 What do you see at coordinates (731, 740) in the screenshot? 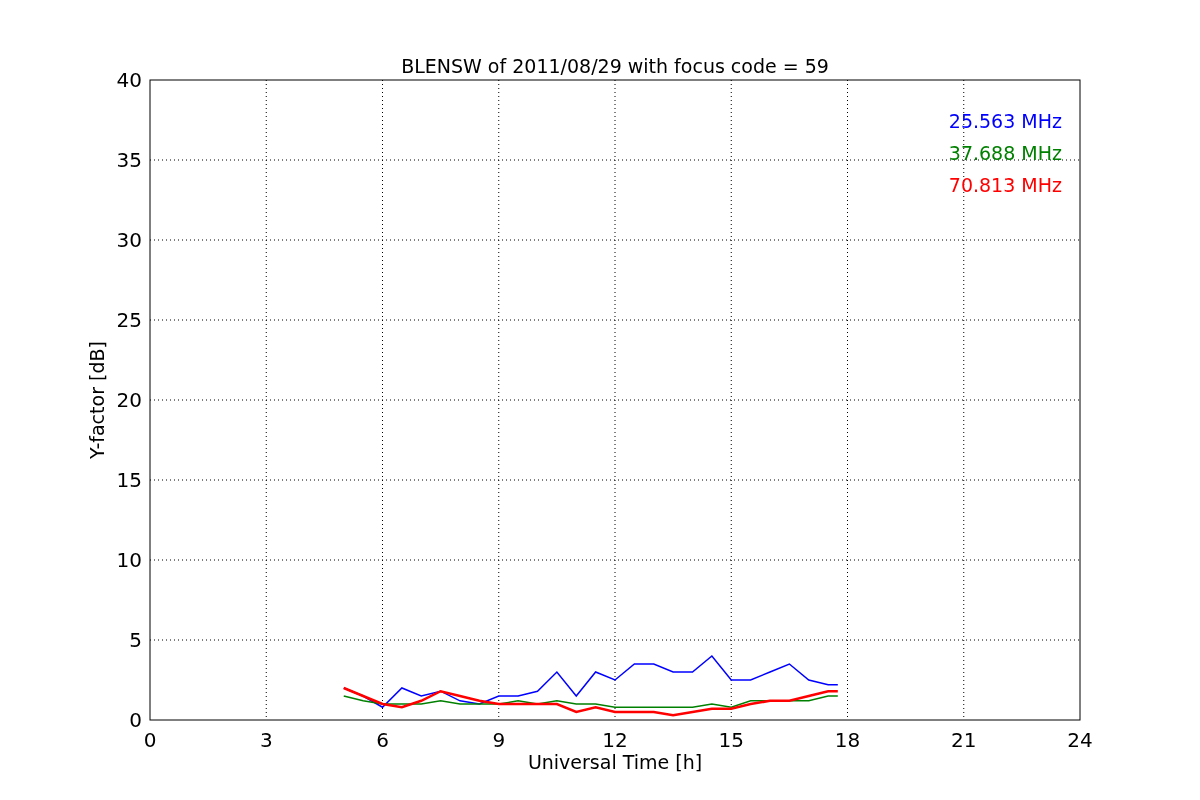
I see `x-tick-label: 15` at bounding box center [731, 740].